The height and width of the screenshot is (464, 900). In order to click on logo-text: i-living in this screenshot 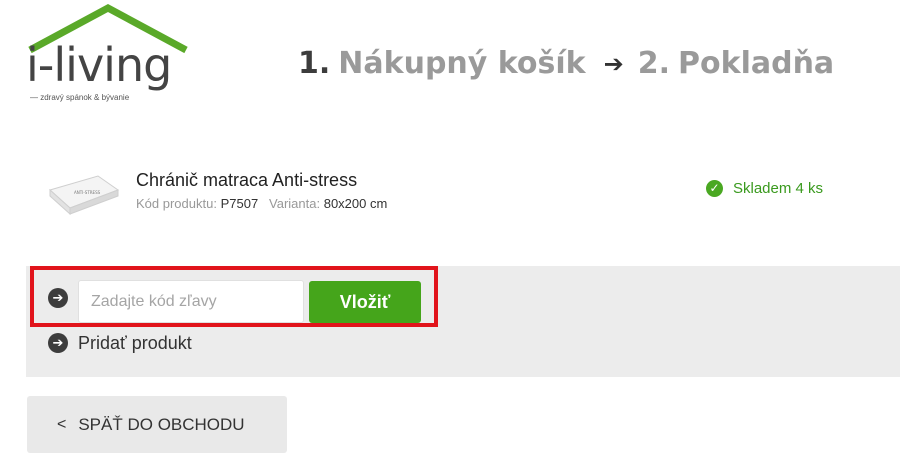, I will do `click(99, 65)`.